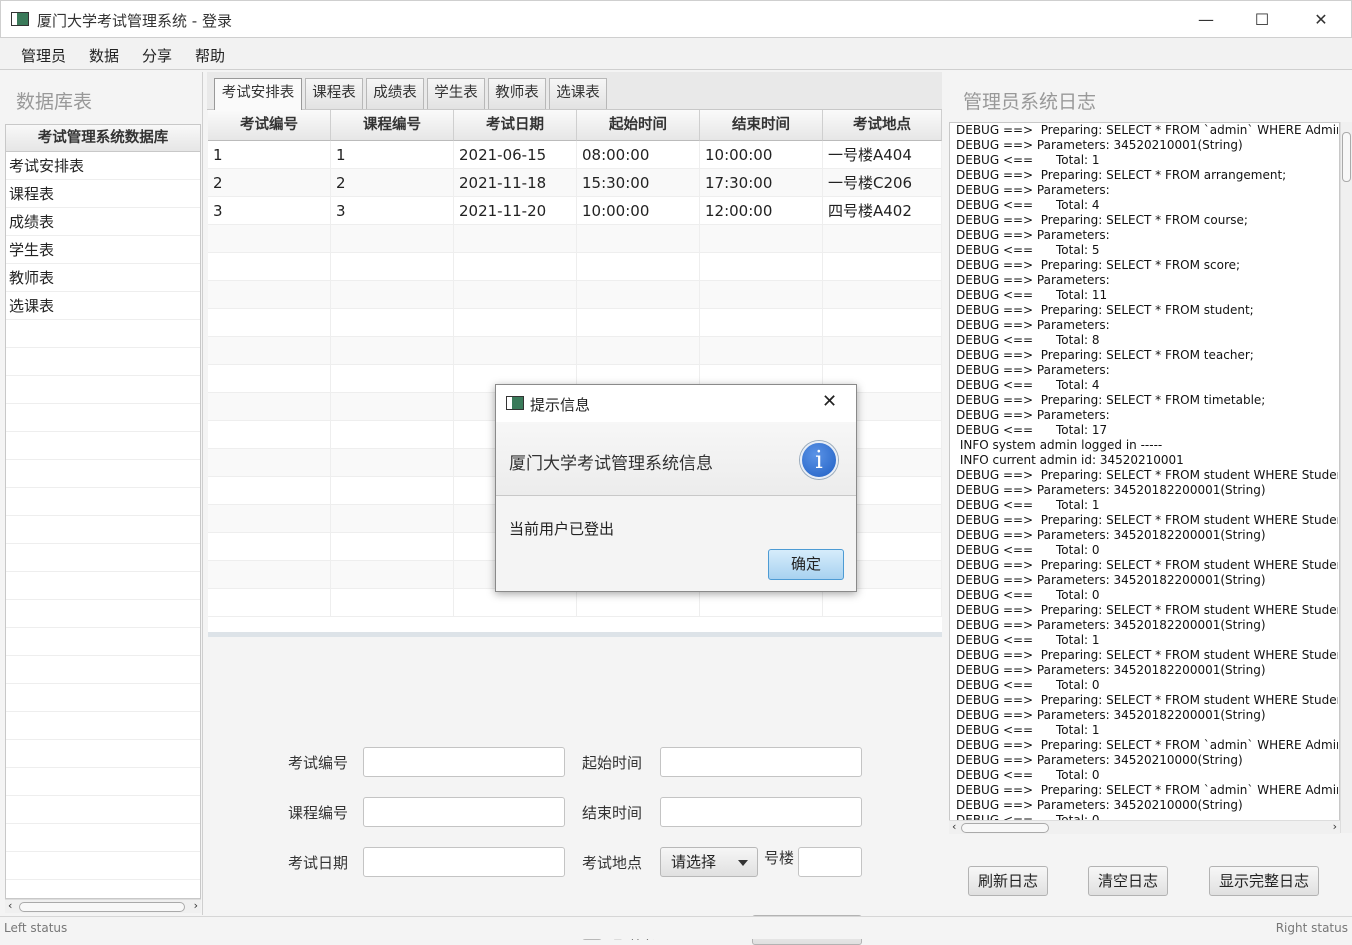 This screenshot has width=1352, height=945. Describe the element at coordinates (806, 564) in the screenshot. I see `ok-button: 确定` at that location.